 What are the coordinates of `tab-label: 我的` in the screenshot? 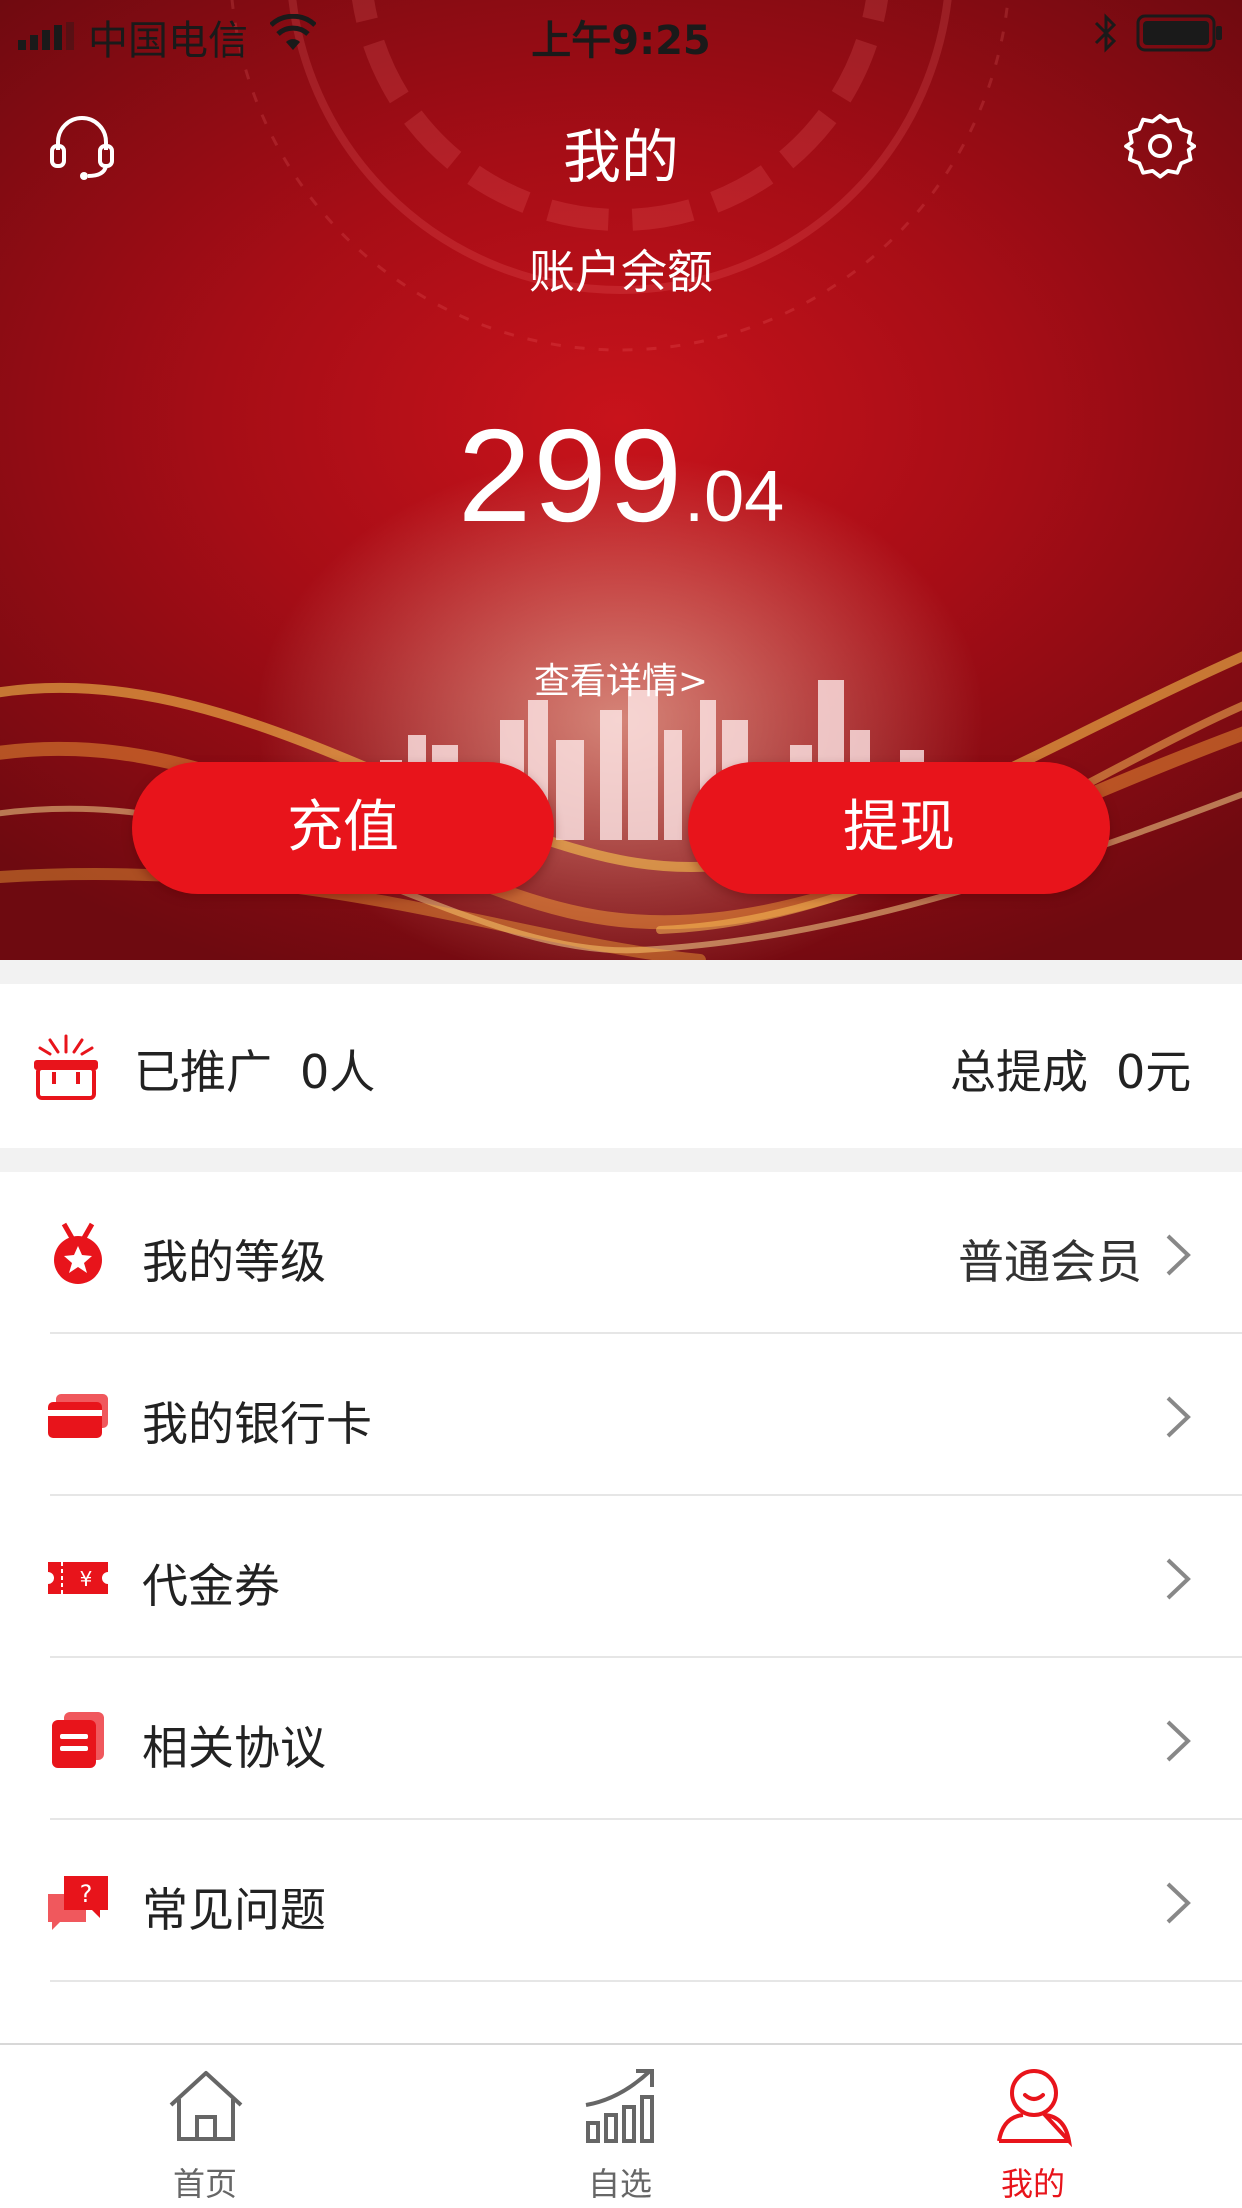 It's located at (1032, 2184).